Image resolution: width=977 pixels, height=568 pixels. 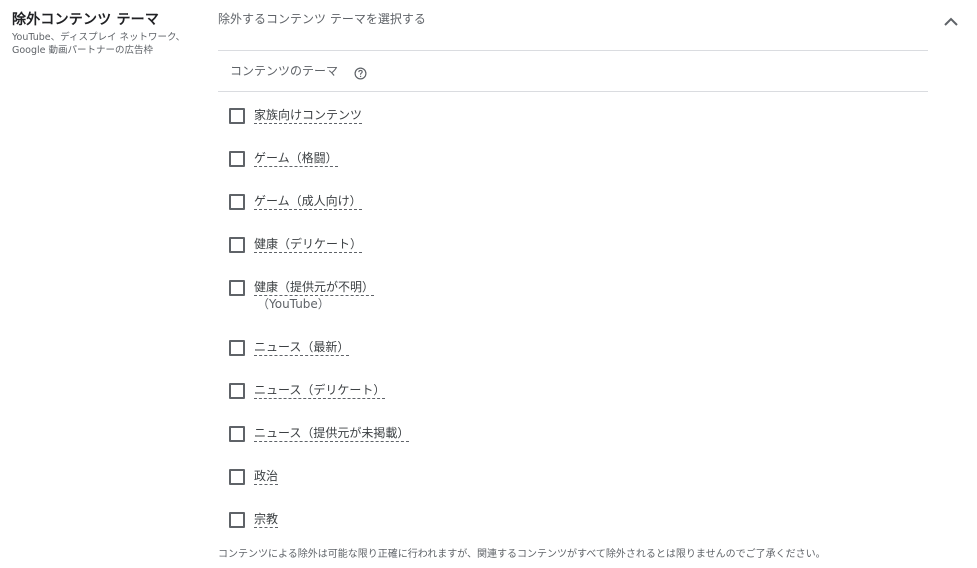 What do you see at coordinates (573, 156) in the screenshot?
I see `option-game-fighting: ゲーム（格闘）` at bounding box center [573, 156].